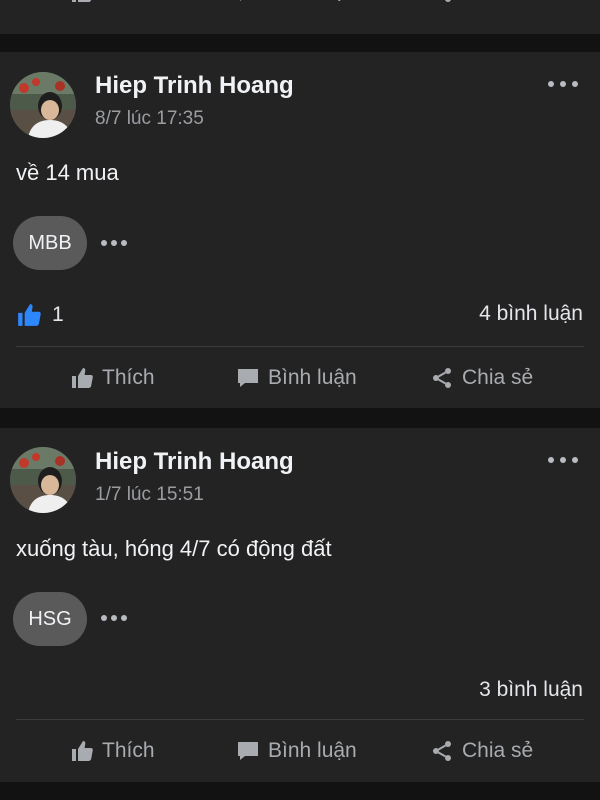  Describe the element at coordinates (149, 495) in the screenshot. I see `post-timestamp: 1/7 lúc 15:51` at that location.